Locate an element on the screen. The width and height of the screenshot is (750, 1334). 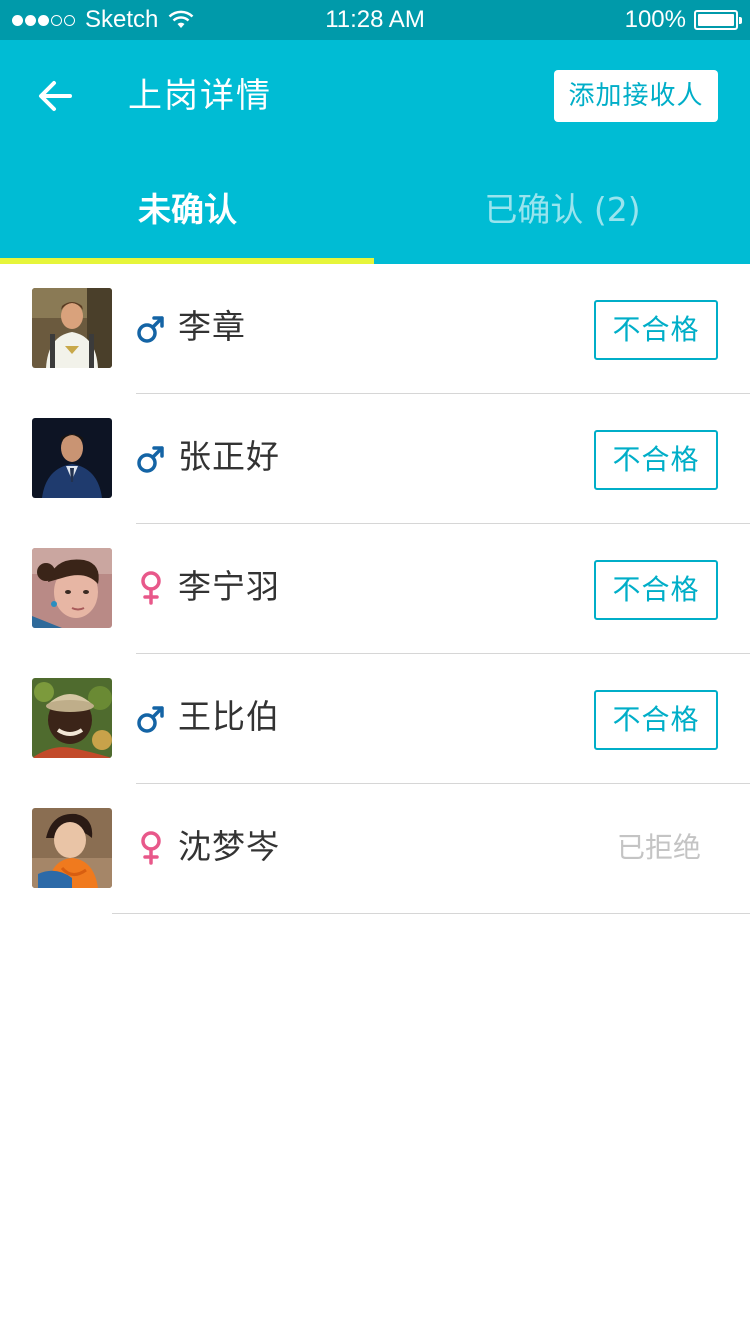
list-item: 王比伯 不合格 is located at coordinates (375, 719).